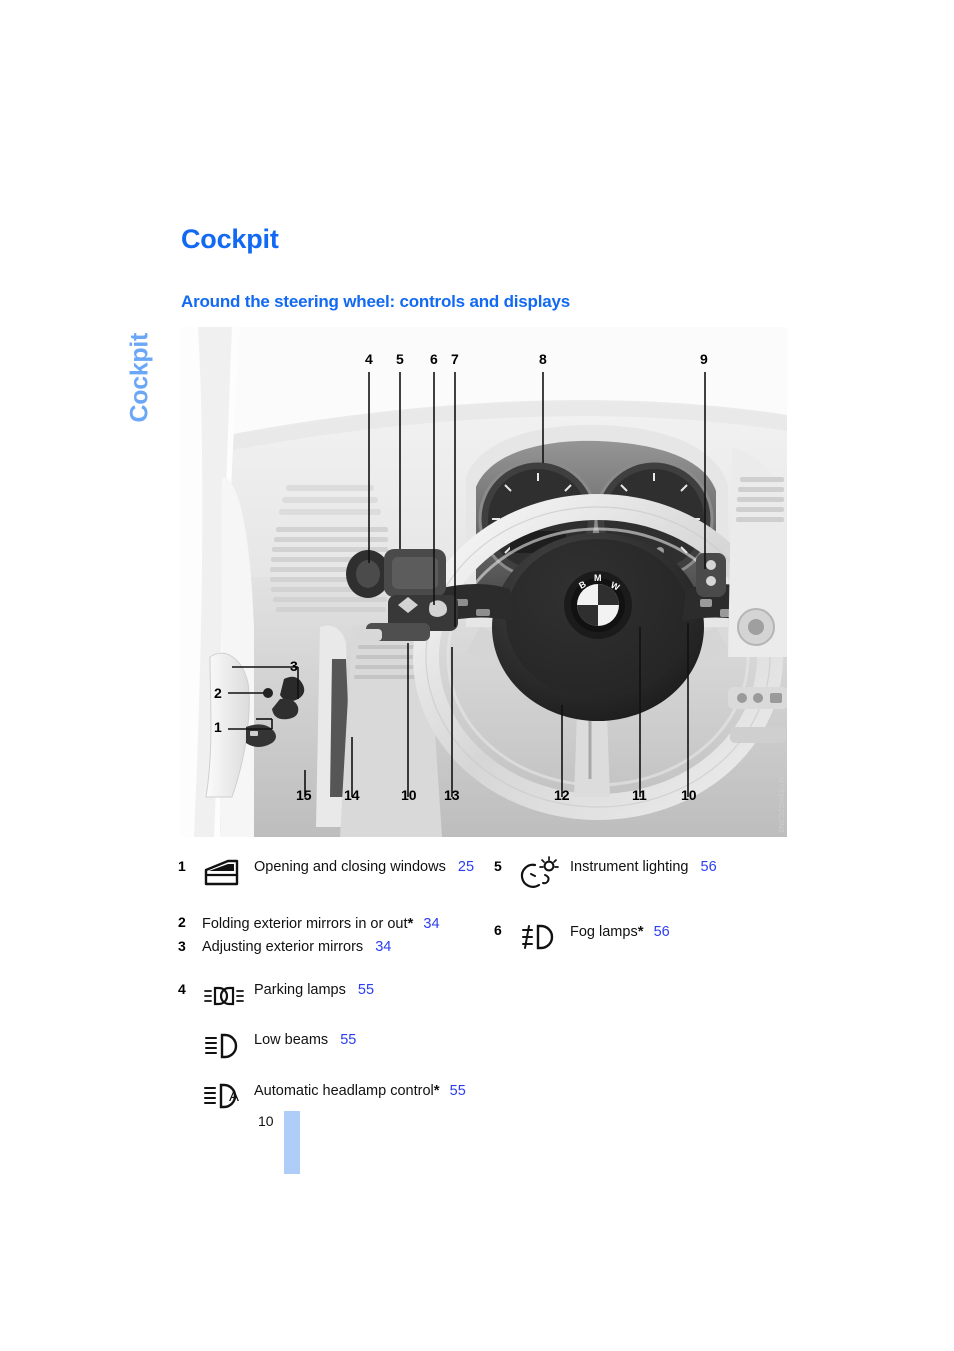 Image resolution: width=954 pixels, height=1351 pixels. What do you see at coordinates (228, 996) in the screenshot?
I see `parking-lamps-icon` at bounding box center [228, 996].